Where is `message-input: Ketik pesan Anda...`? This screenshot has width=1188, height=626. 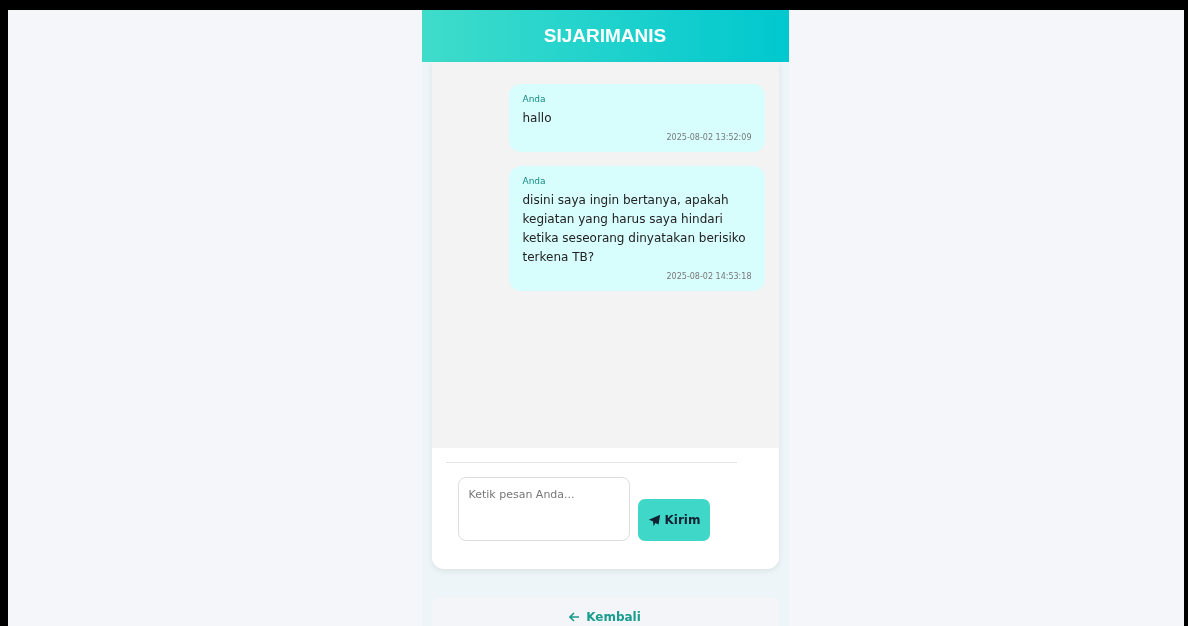
message-input: Ketik pesan Anda... is located at coordinates (543, 509).